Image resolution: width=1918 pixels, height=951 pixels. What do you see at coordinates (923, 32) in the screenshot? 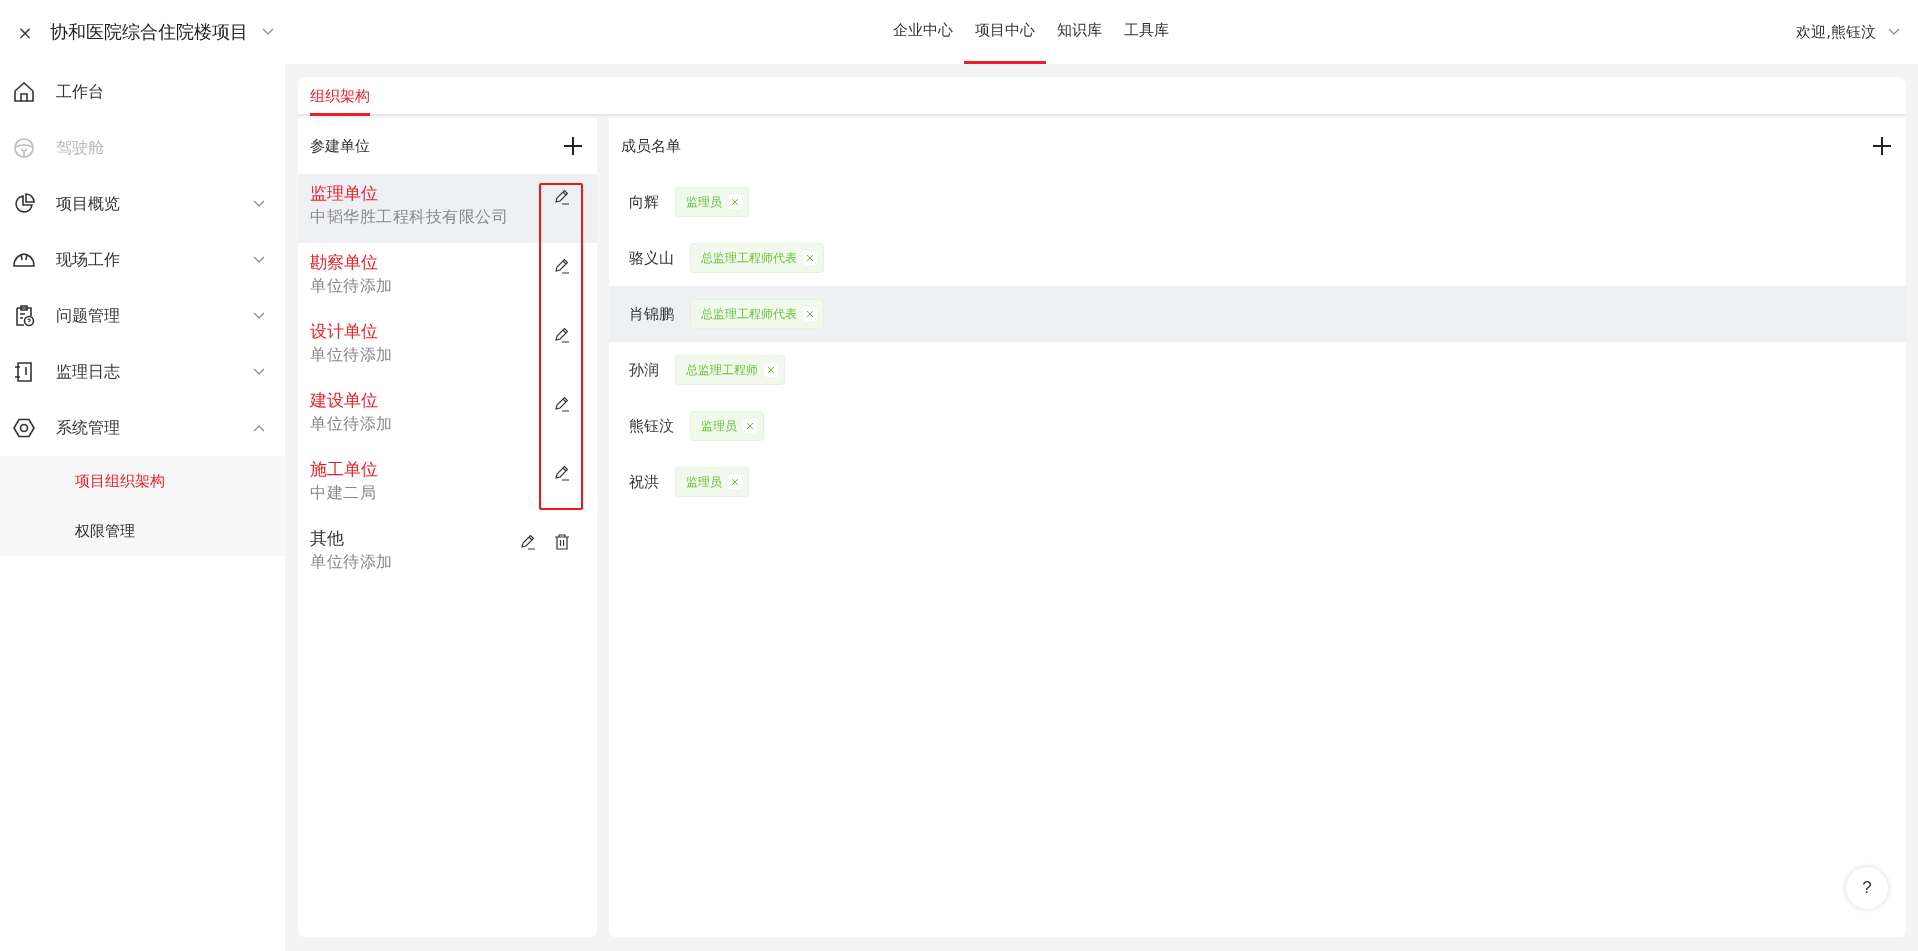
I see `nav-tab: 企业中心` at bounding box center [923, 32].